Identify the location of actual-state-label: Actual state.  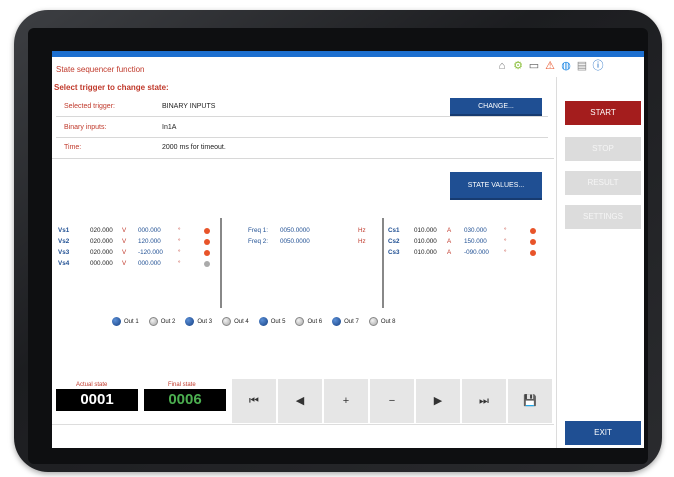
(92, 385).